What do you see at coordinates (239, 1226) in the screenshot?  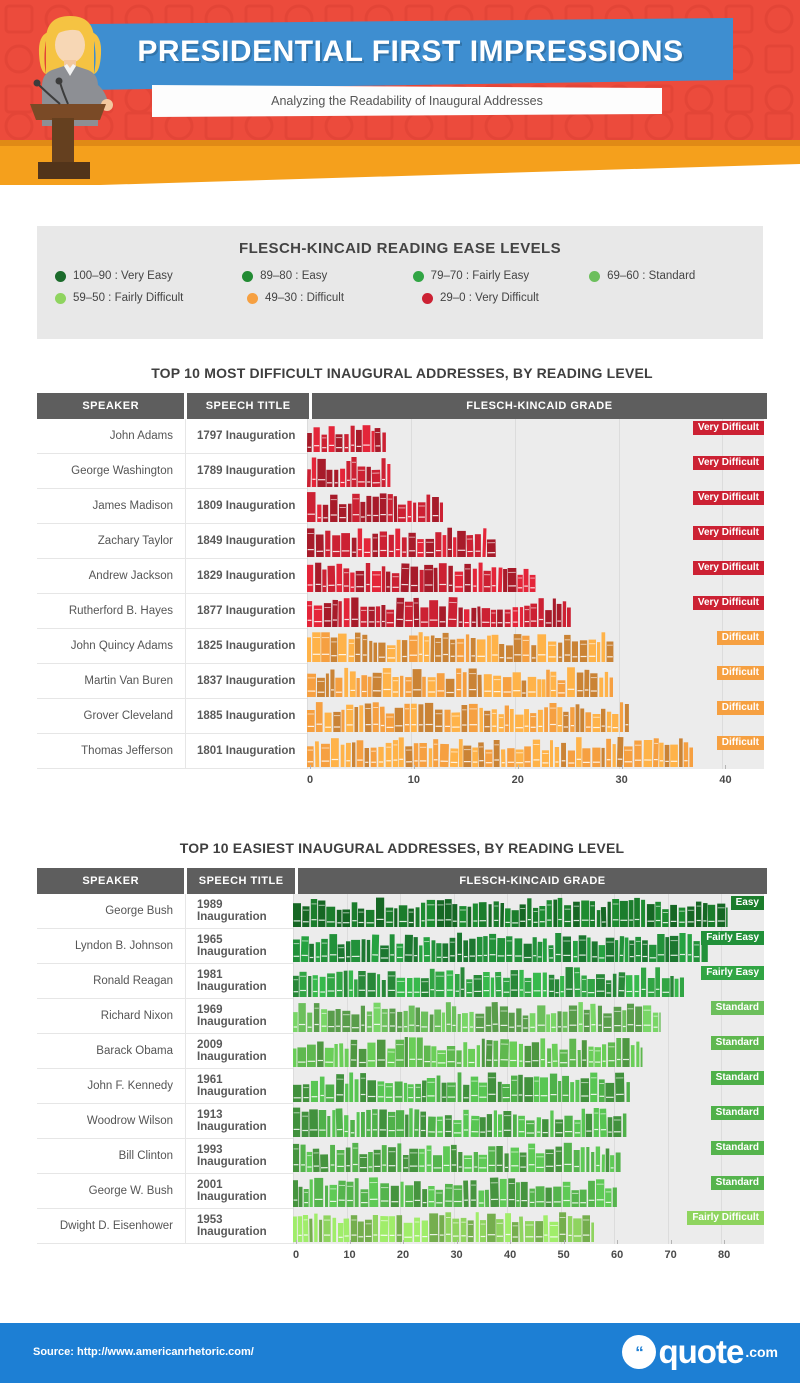 I see `cell-speech-title: 1953 Inauguration` at bounding box center [239, 1226].